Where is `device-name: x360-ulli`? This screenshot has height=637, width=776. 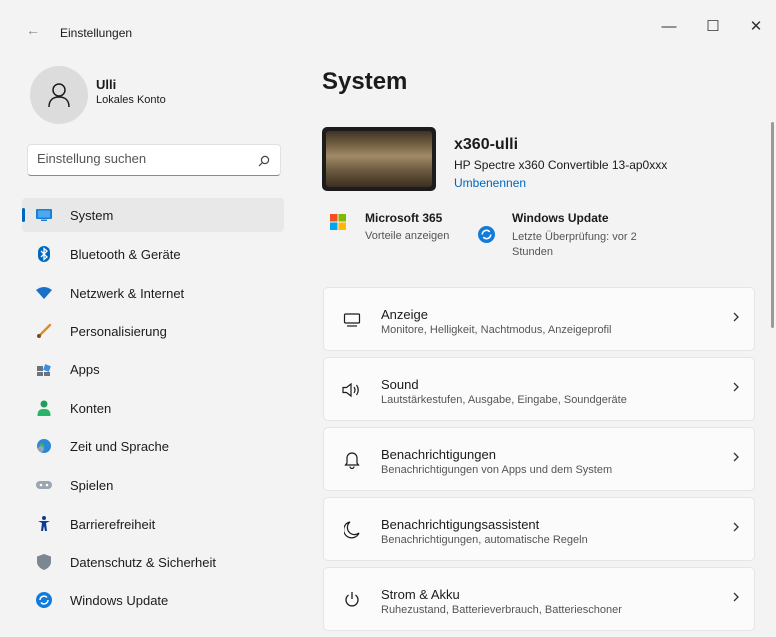 device-name: x360-ulli is located at coordinates (486, 144).